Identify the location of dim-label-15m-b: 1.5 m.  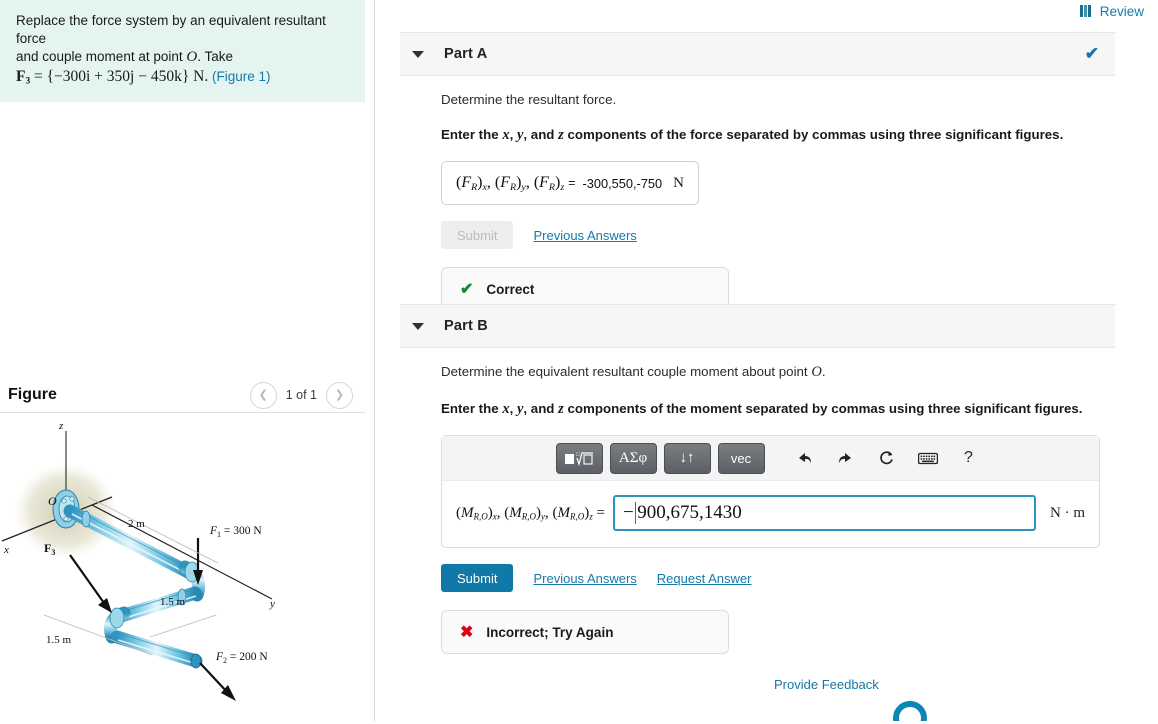
(59, 640).